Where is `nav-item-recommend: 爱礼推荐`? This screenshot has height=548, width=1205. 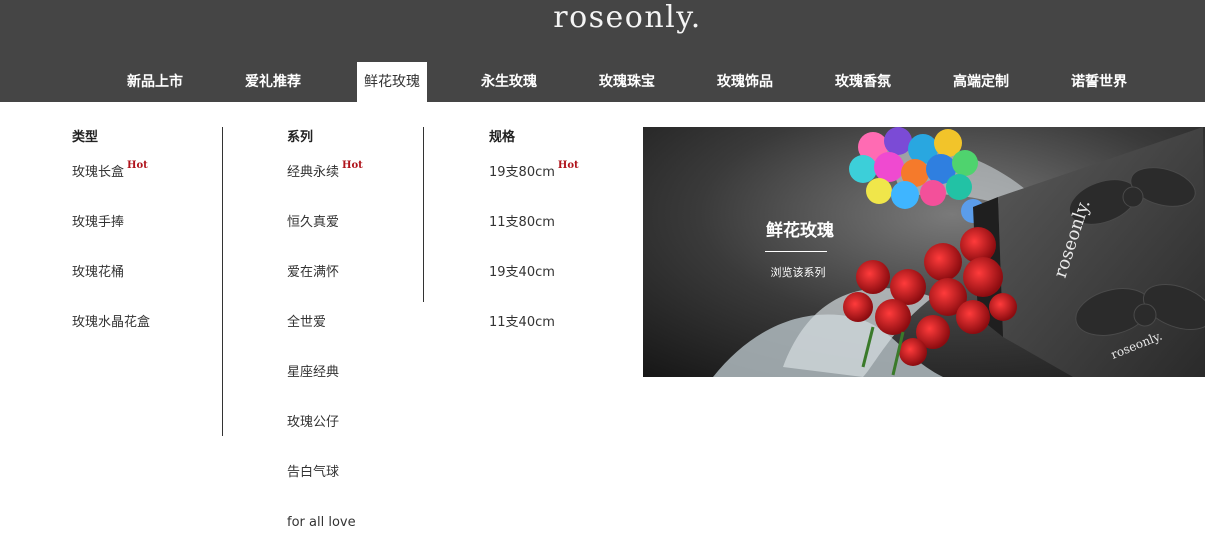 nav-item-recommend: 爱礼推荐 is located at coordinates (273, 82).